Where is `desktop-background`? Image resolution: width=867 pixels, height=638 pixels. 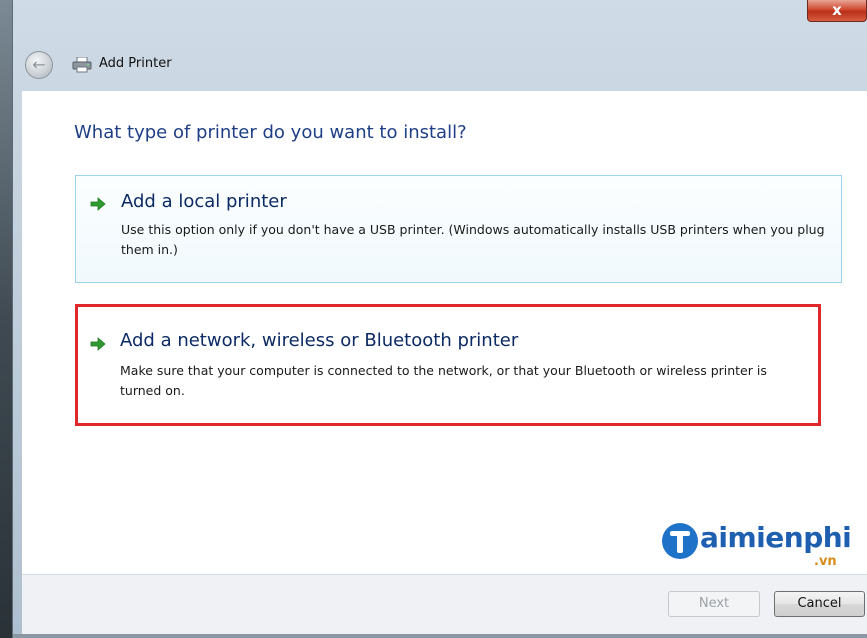 desktop-background is located at coordinates (6, 319).